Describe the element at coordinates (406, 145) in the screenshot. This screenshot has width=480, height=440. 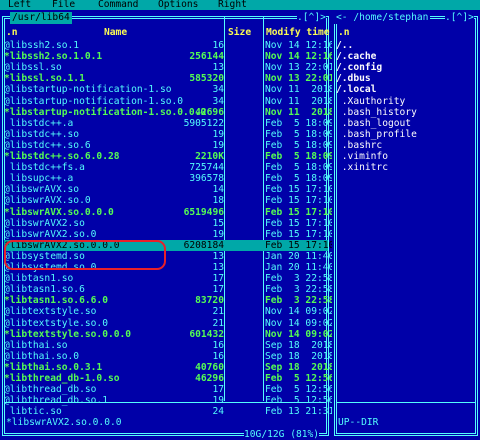
I see `file-row: .bashrc` at that location.